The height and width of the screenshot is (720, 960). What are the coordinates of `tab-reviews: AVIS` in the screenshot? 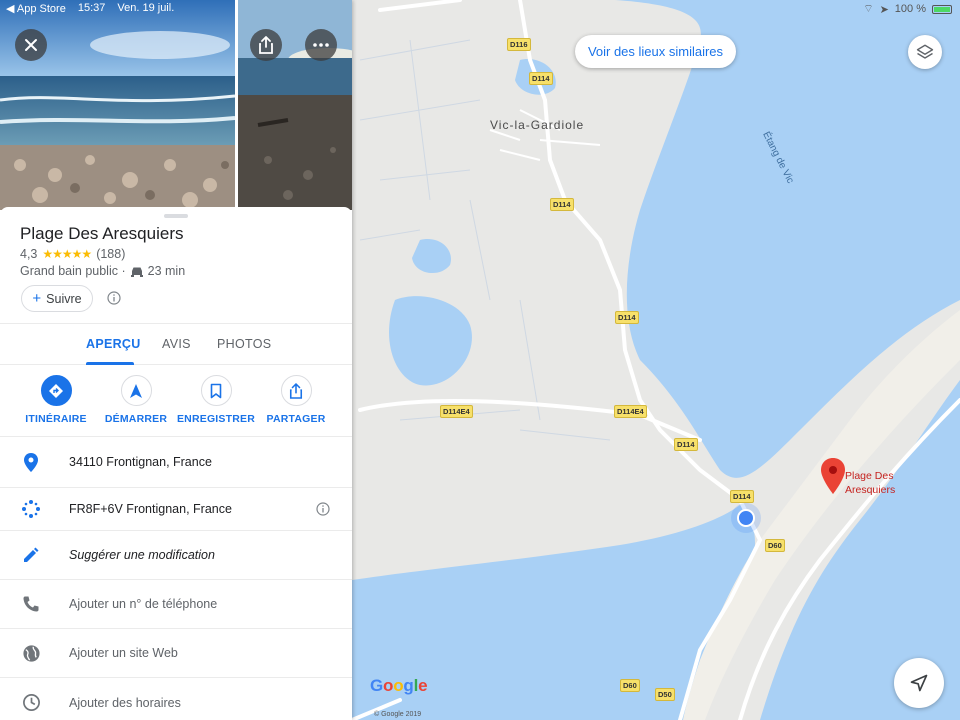 It's located at (176, 344).